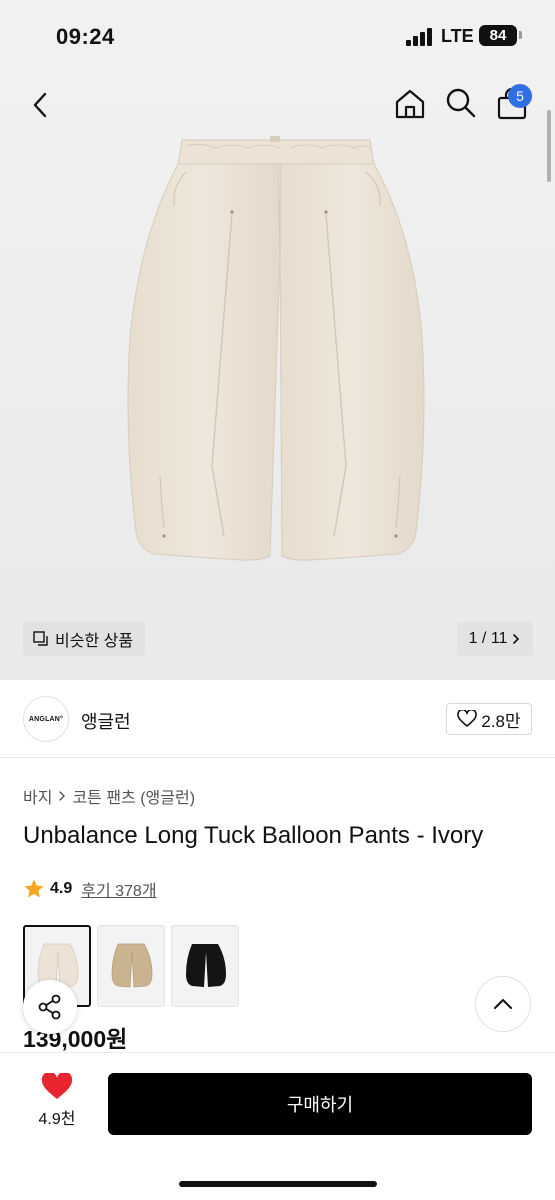  Describe the element at coordinates (94, 641) in the screenshot. I see `similar-products-label: 비슷한 상품` at that location.